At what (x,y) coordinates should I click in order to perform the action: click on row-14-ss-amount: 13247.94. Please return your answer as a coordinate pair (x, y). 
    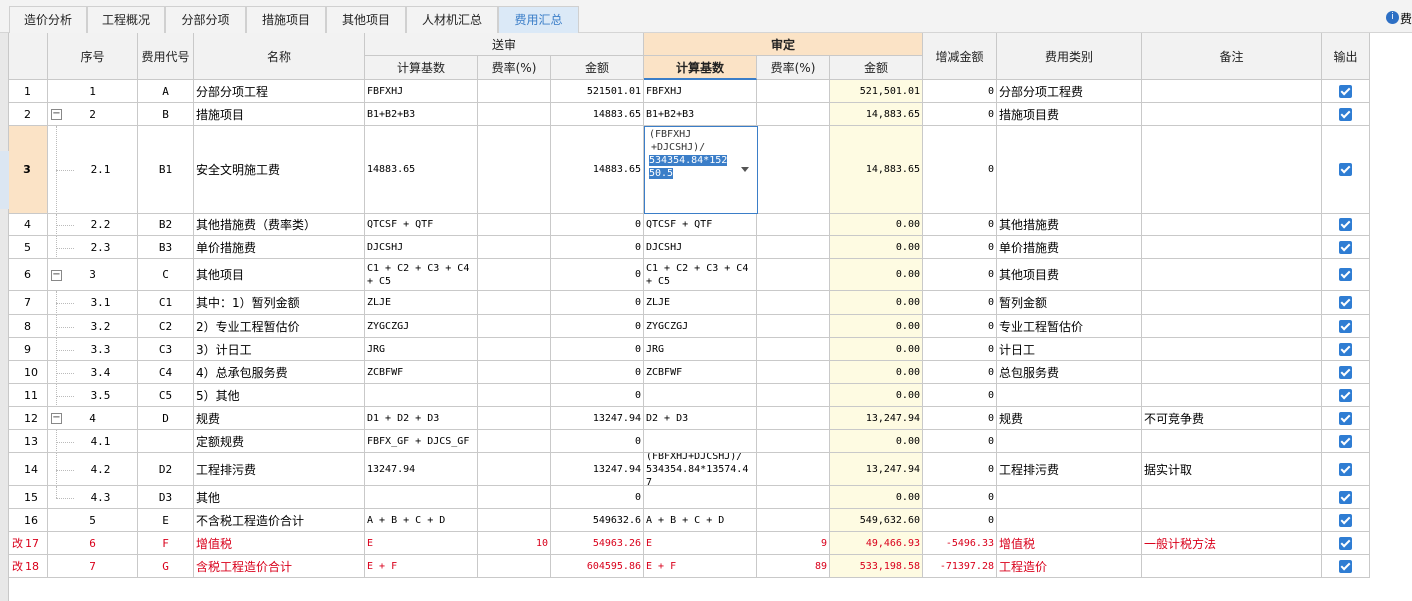
    Looking at the image, I should click on (597, 469).